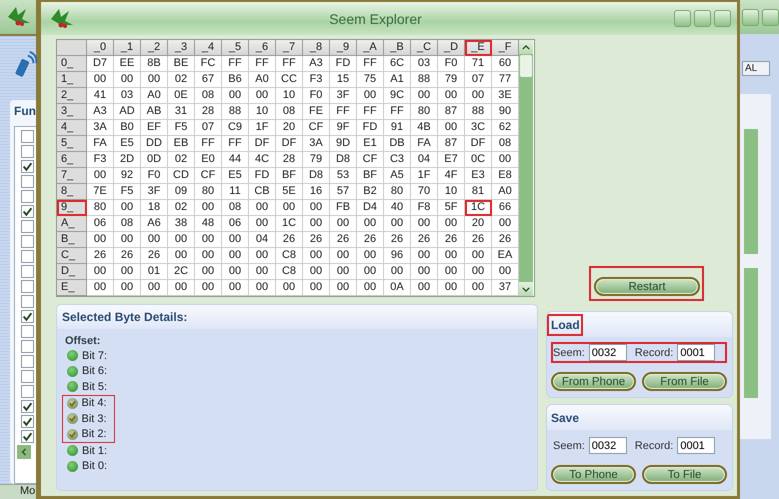 The image size is (779, 499). I want to click on table-cell: AD, so click(127, 112).